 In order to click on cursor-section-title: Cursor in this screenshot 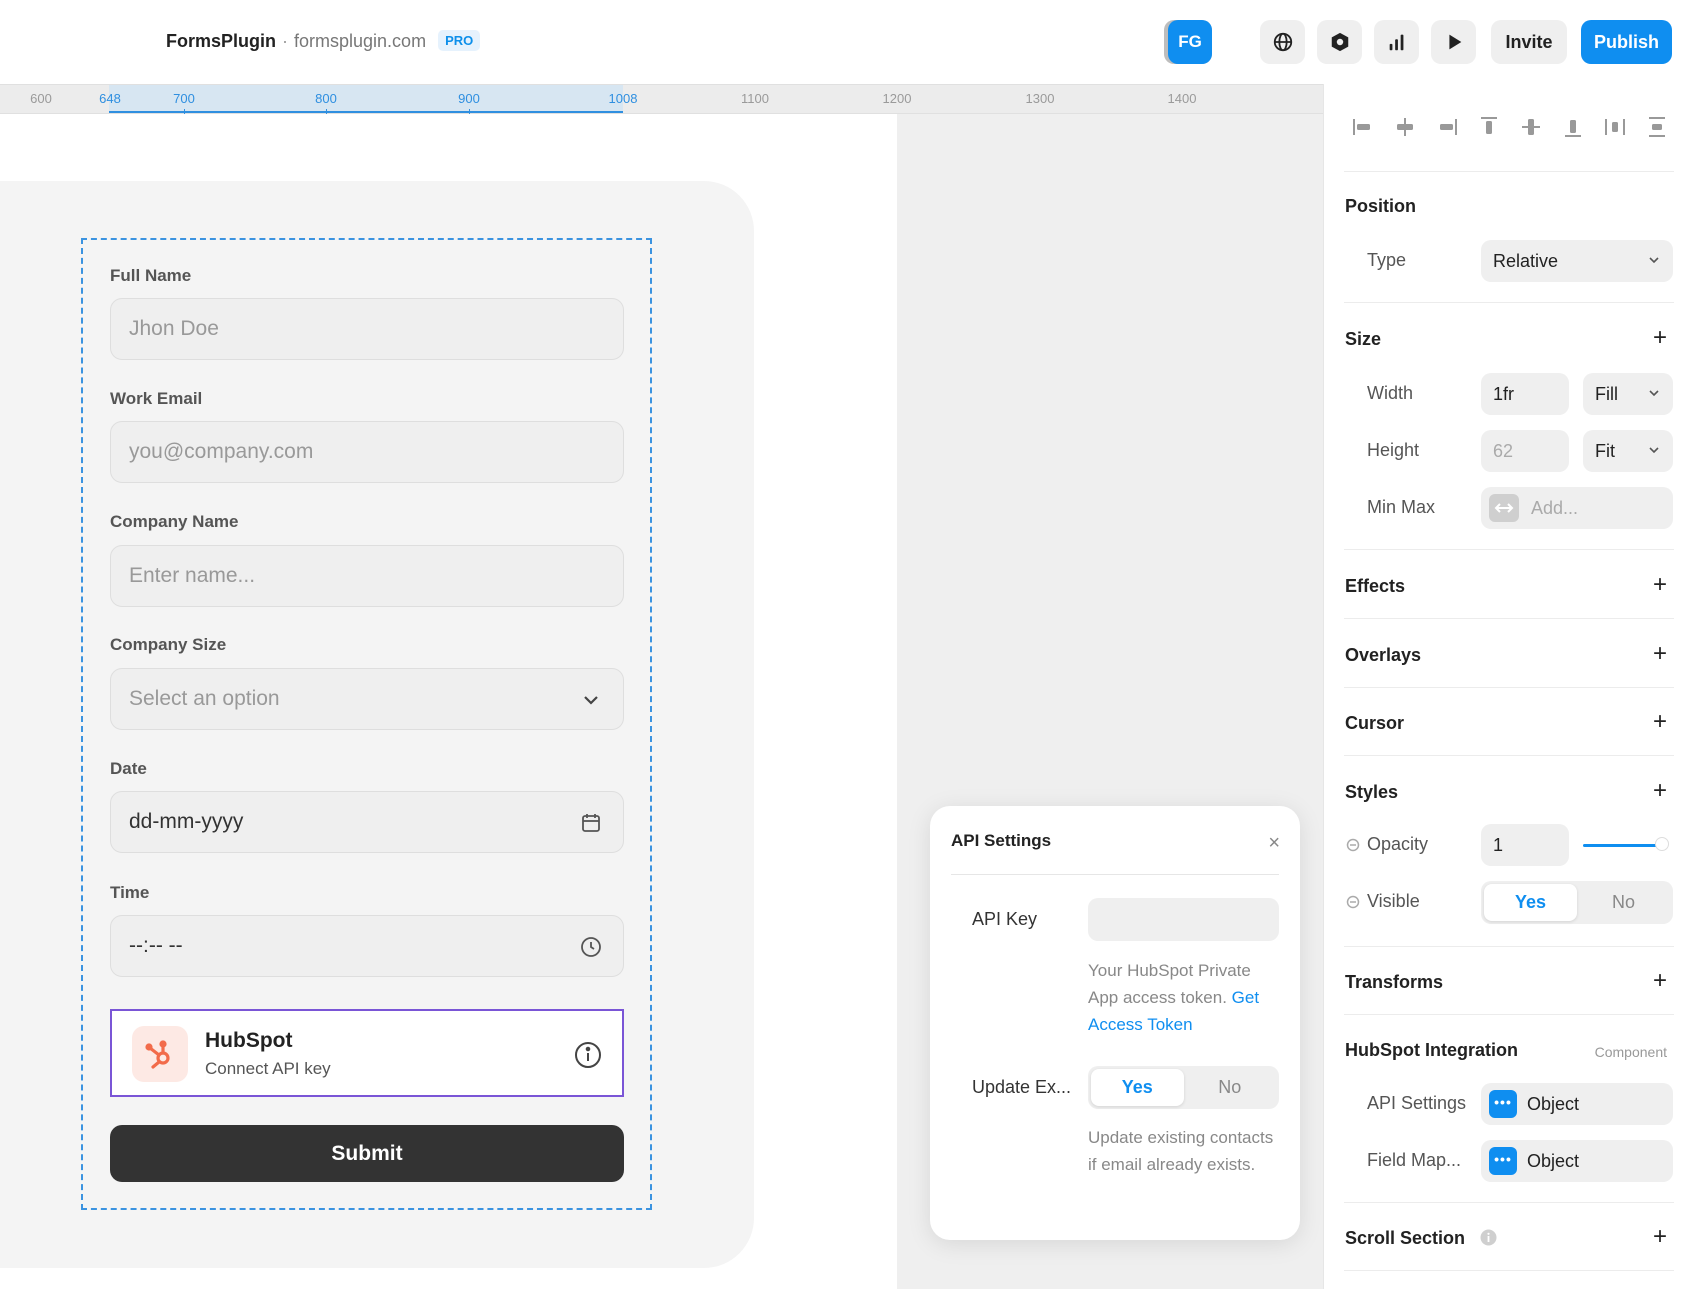, I will do `click(1375, 723)`.